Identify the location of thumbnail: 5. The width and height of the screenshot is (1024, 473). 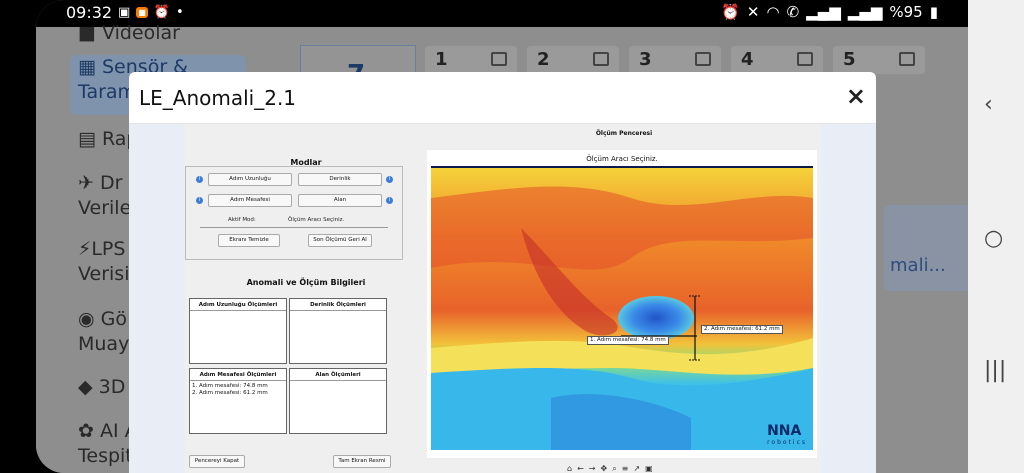
(879, 60).